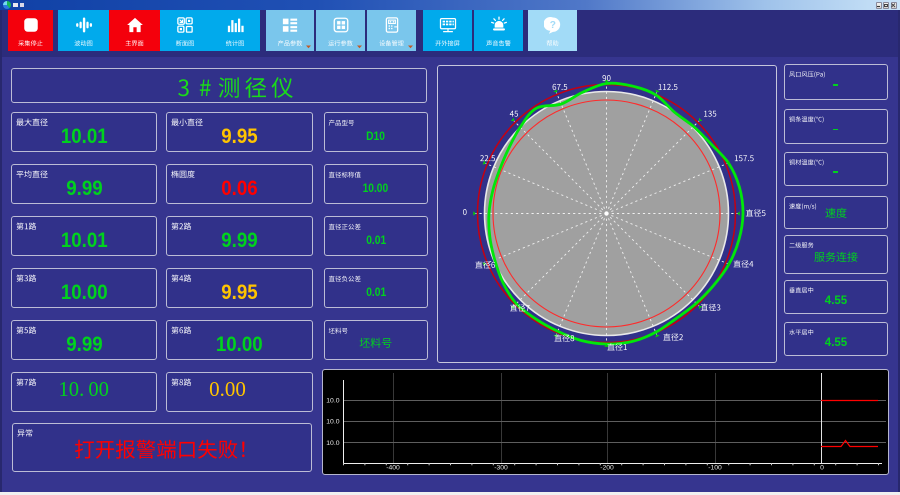  I want to click on svg-text: -300, so click(501, 468).